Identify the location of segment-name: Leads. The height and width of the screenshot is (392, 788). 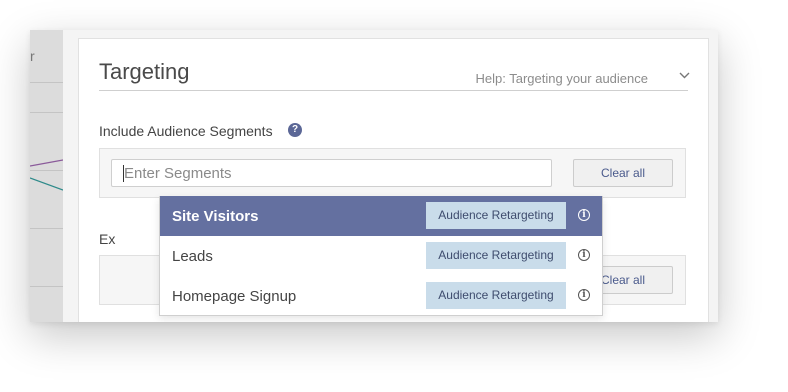
(192, 256).